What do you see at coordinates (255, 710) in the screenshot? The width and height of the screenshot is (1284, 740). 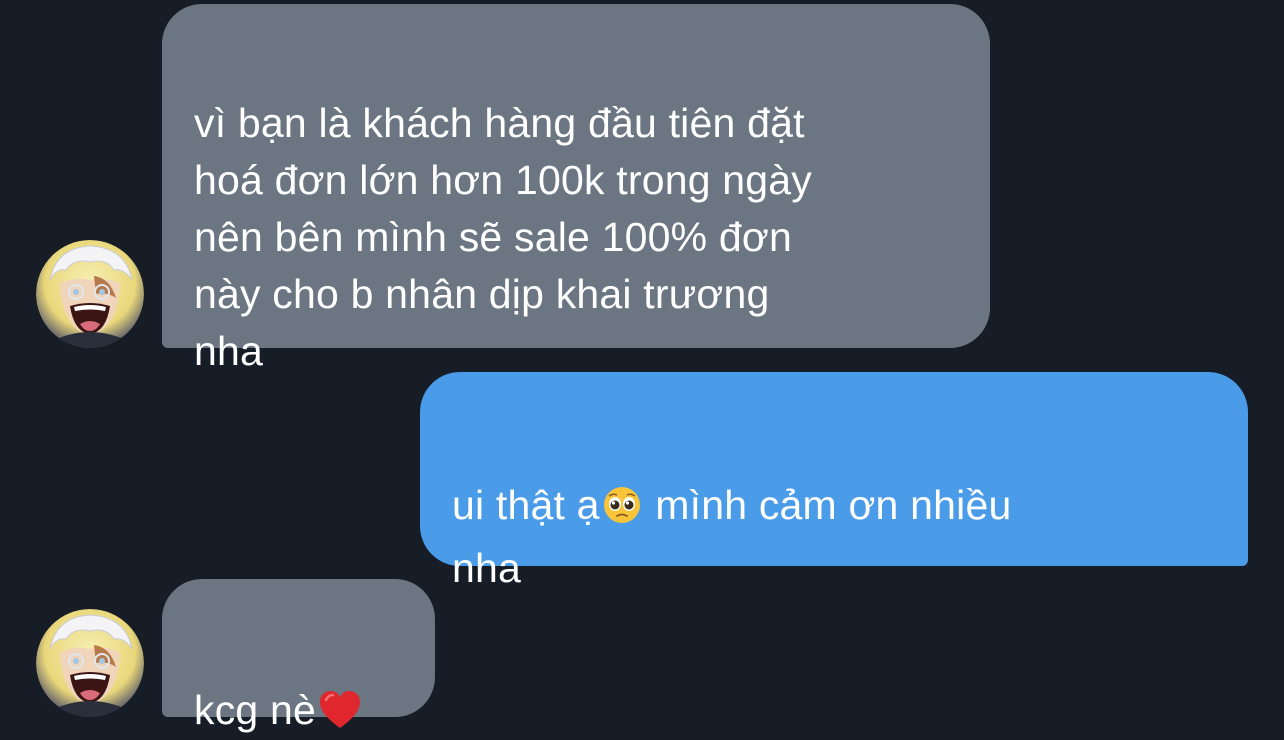 I see `message-text: kcg nè` at bounding box center [255, 710].